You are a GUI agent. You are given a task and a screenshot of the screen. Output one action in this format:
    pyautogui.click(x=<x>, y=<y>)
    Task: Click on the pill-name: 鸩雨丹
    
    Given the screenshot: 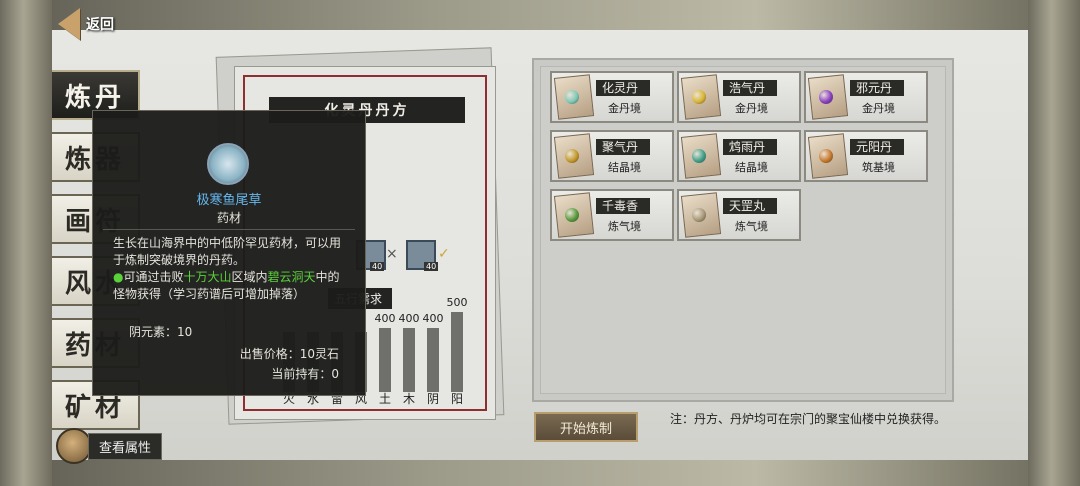 What is the action you would take?
    pyautogui.click(x=750, y=147)
    